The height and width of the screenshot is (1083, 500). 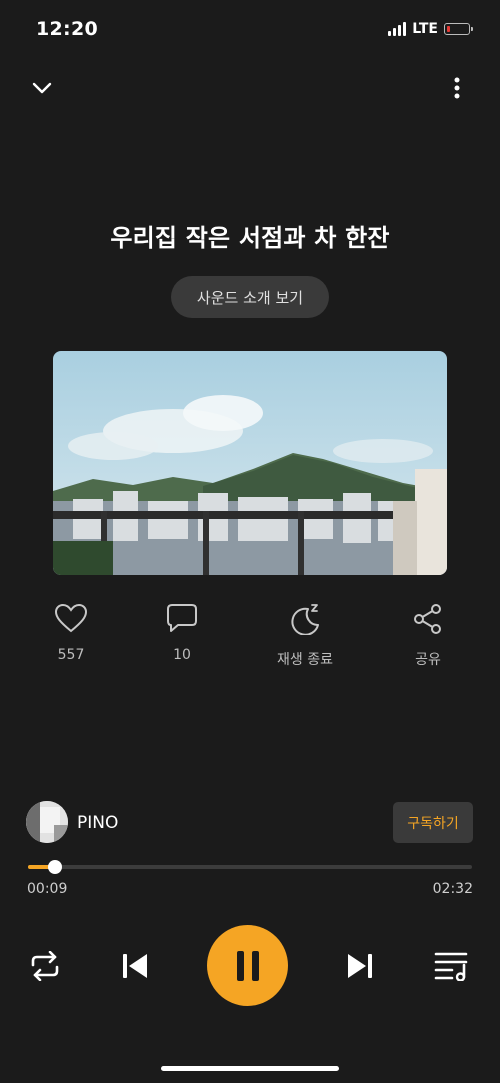 What do you see at coordinates (427, 619) in the screenshot?
I see `share-icon` at bounding box center [427, 619].